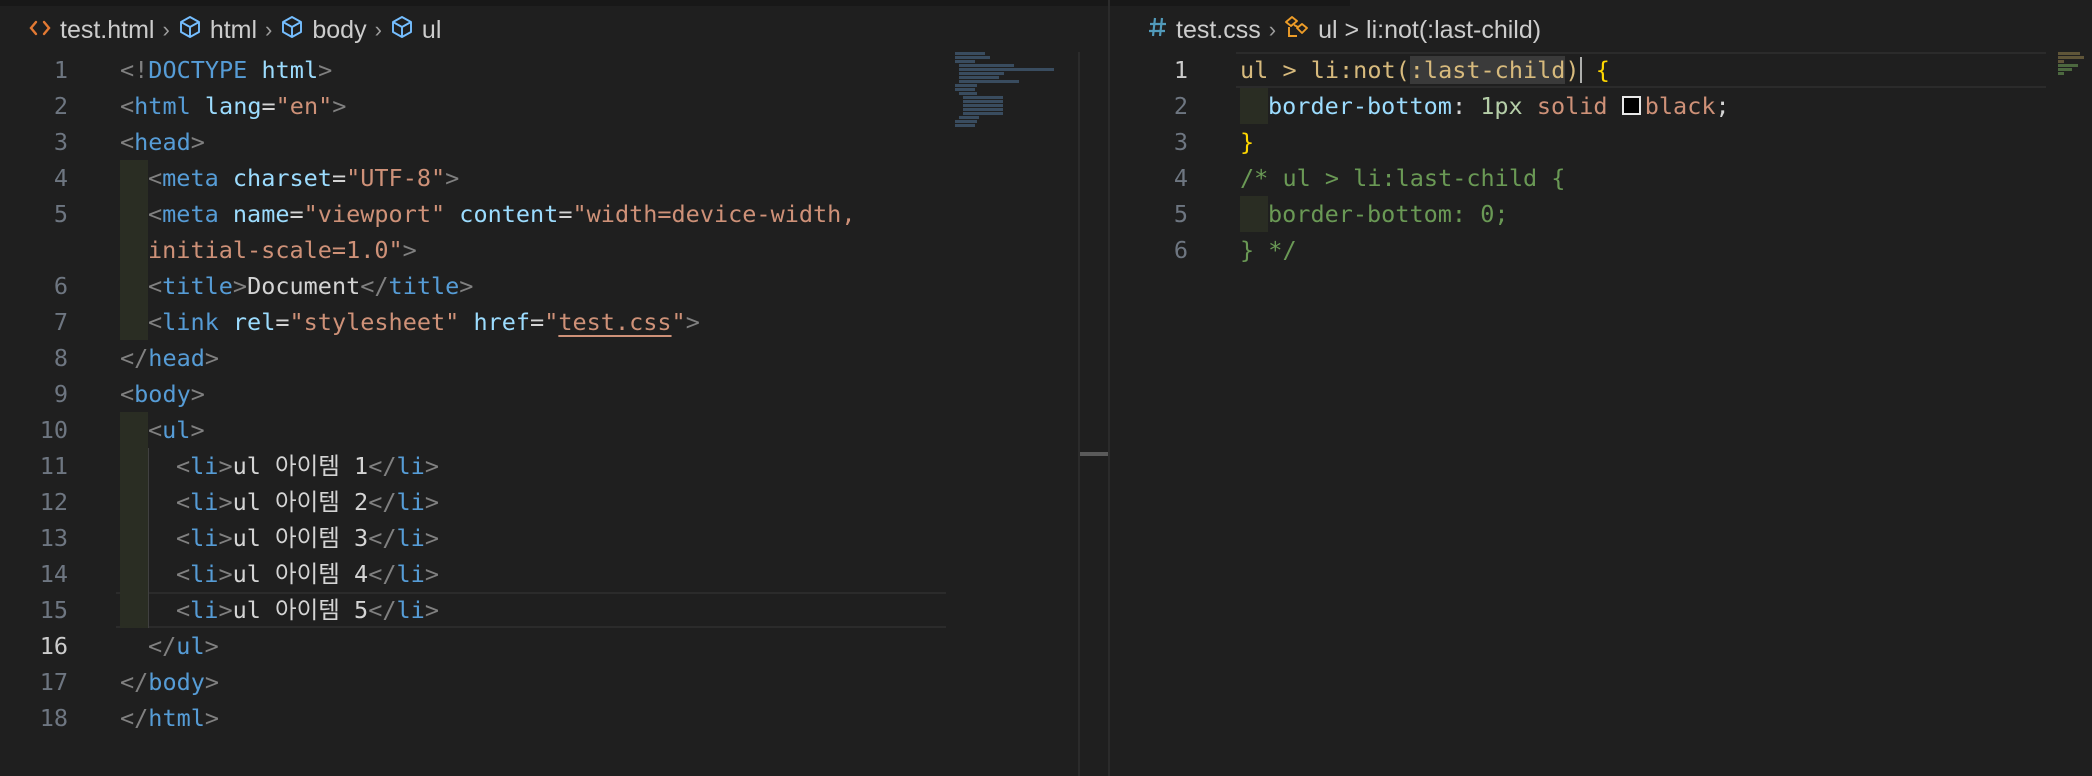  Describe the element at coordinates (323, 30) in the screenshot. I see `breadcrumb-item-body: body` at that location.